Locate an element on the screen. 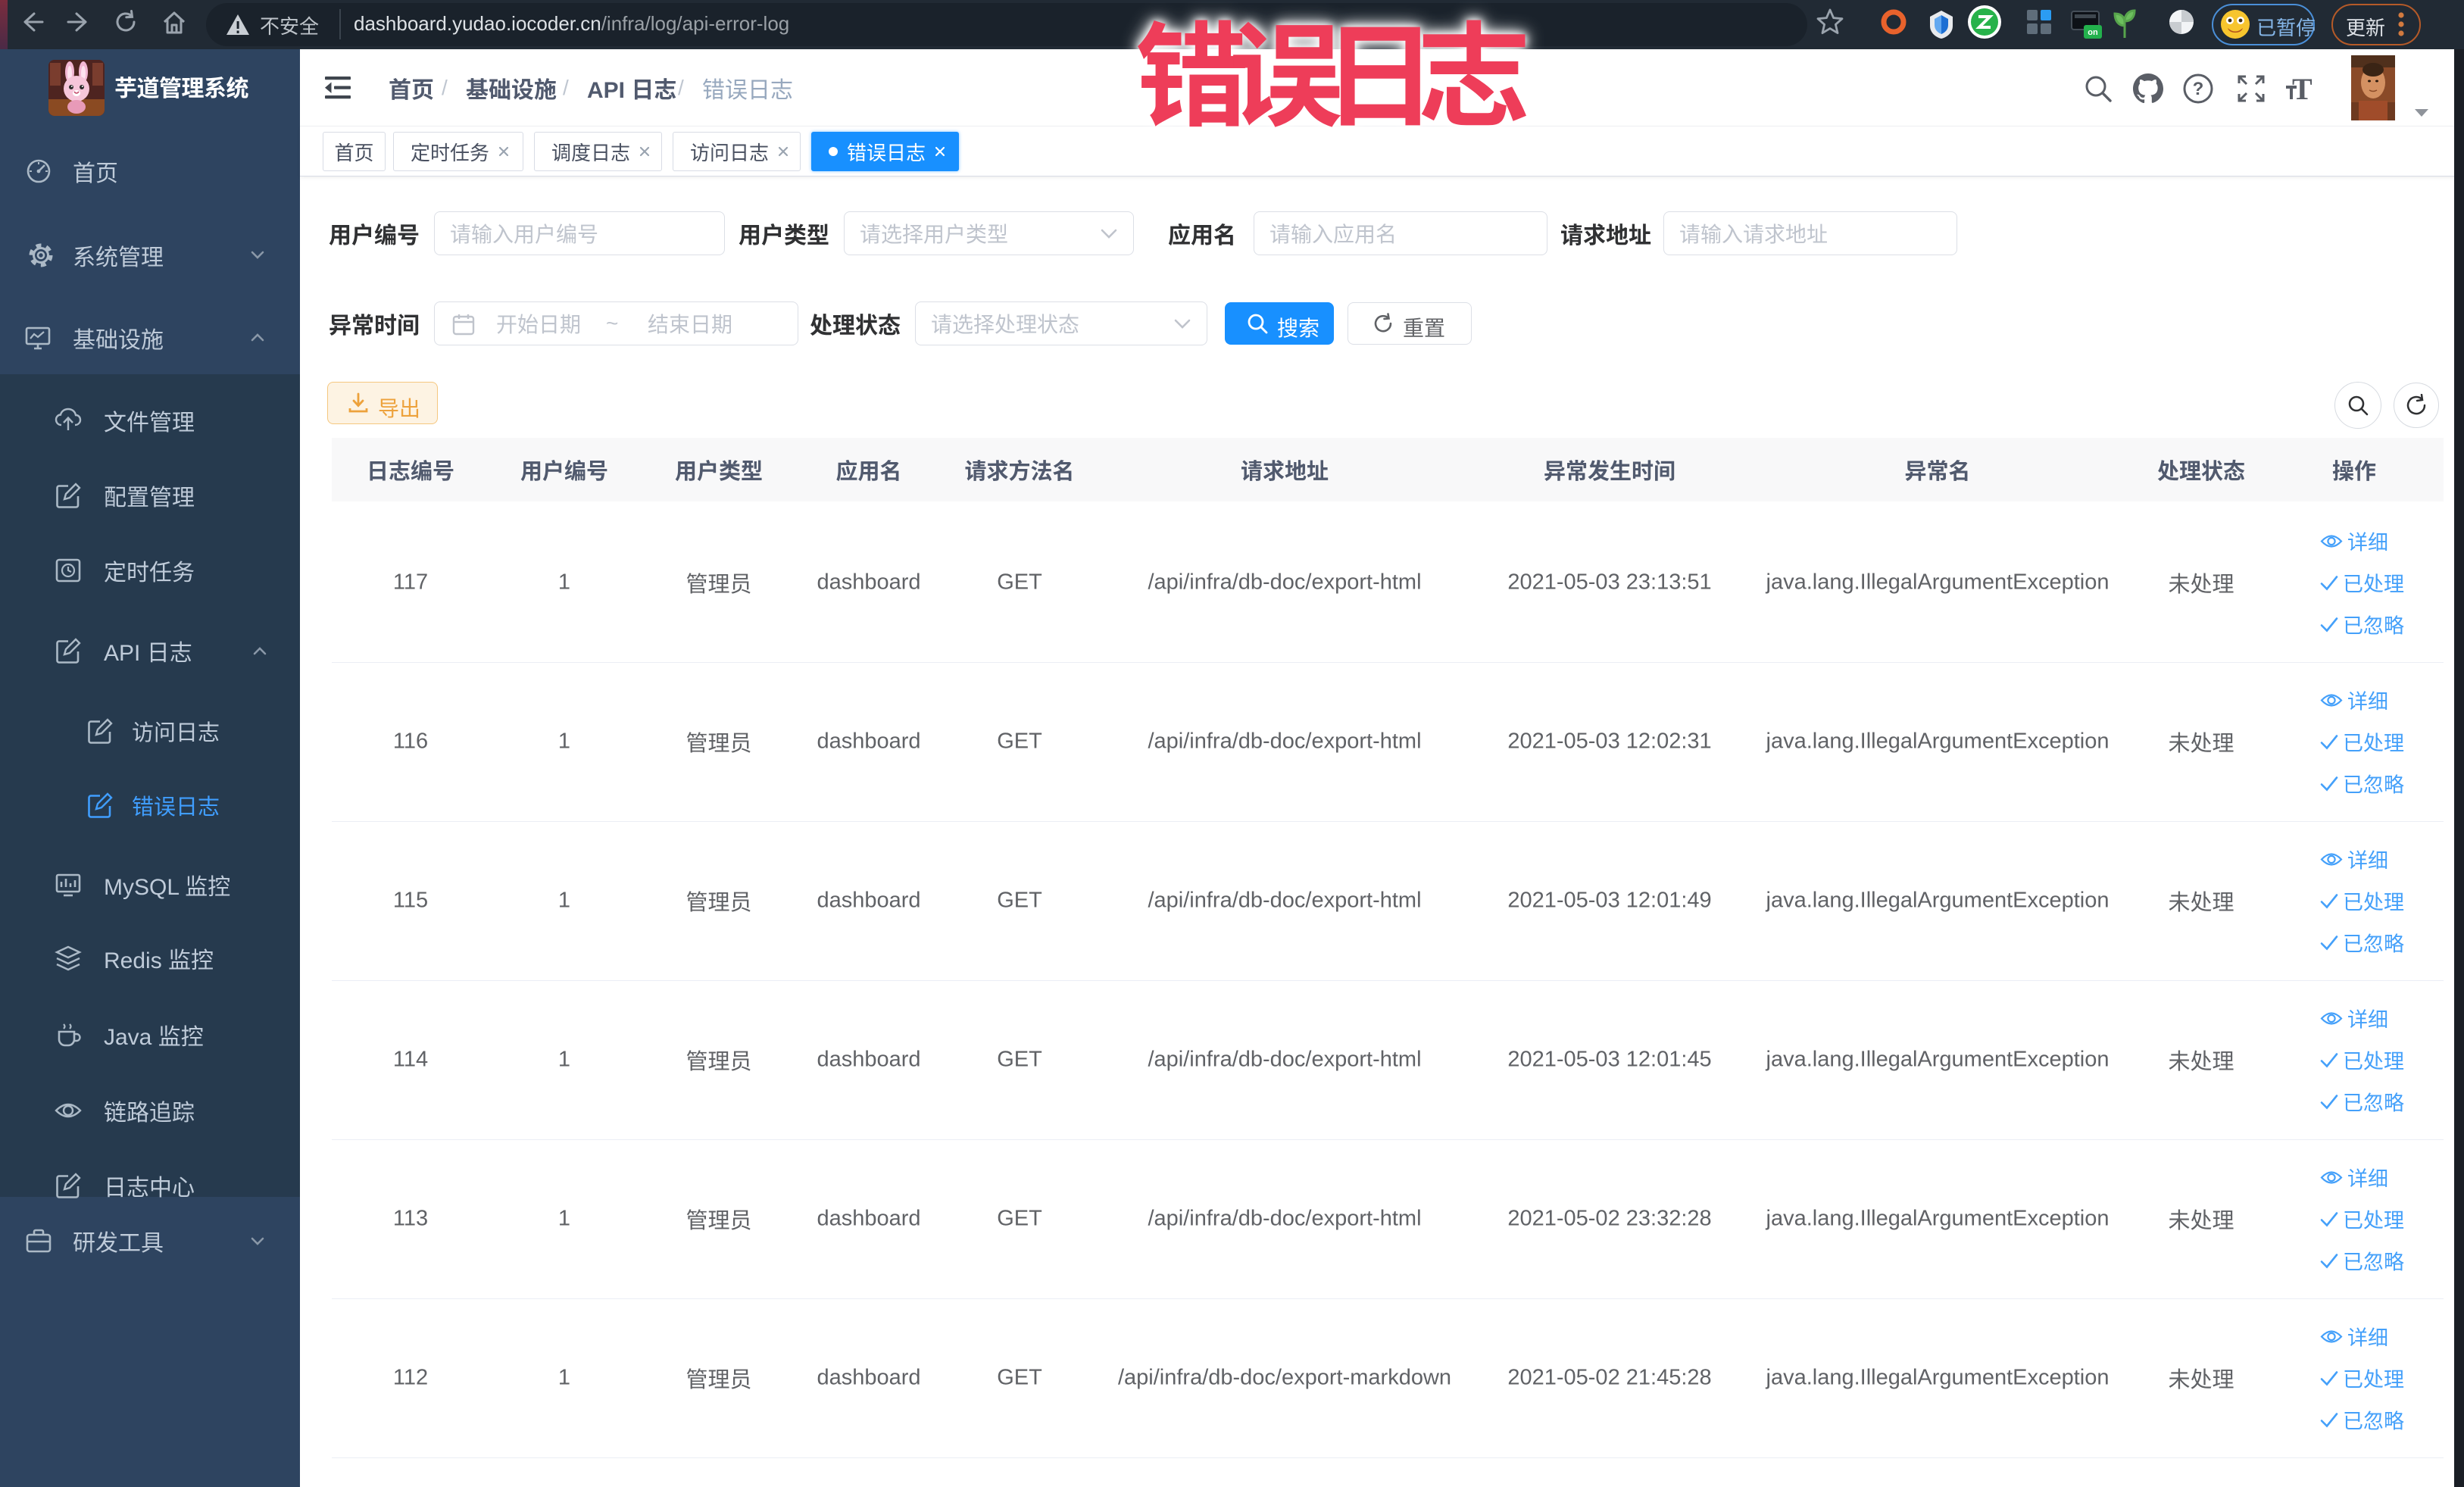 Image resolution: width=2464 pixels, height=1487 pixels. svg-text: on is located at coordinates (2093, 32).